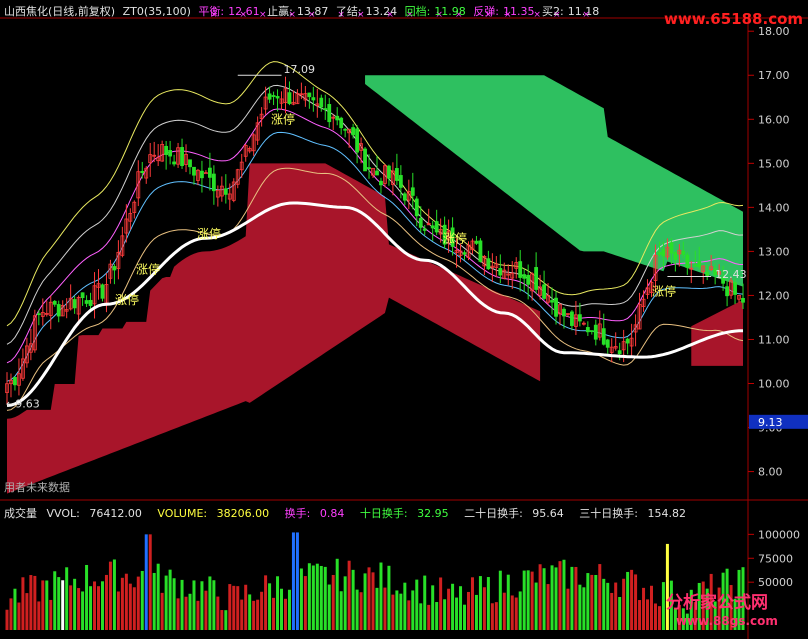 This screenshot has height=639, width=808. What do you see at coordinates (312, 11) in the screenshot?
I see `stop-gain-value: 13.87` at bounding box center [312, 11].